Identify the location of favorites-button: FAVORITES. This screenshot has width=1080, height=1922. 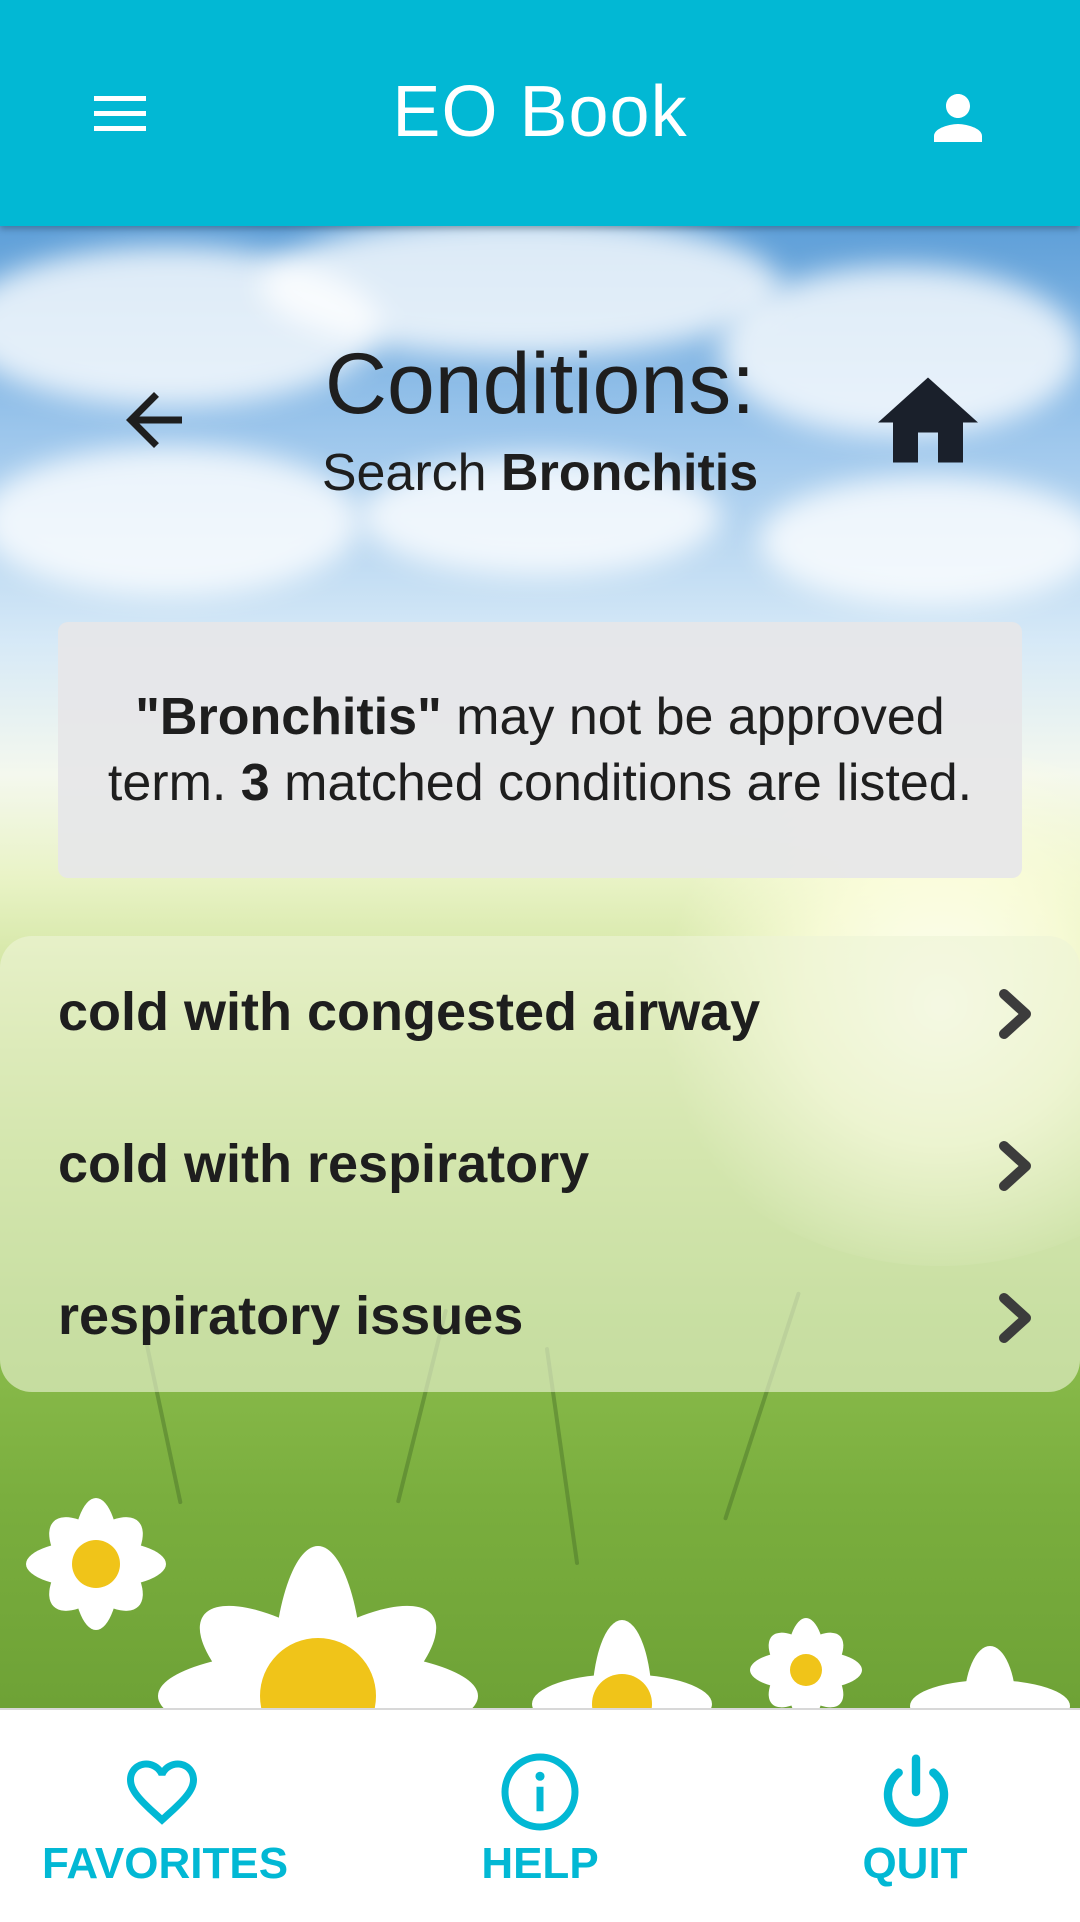
(165, 1816).